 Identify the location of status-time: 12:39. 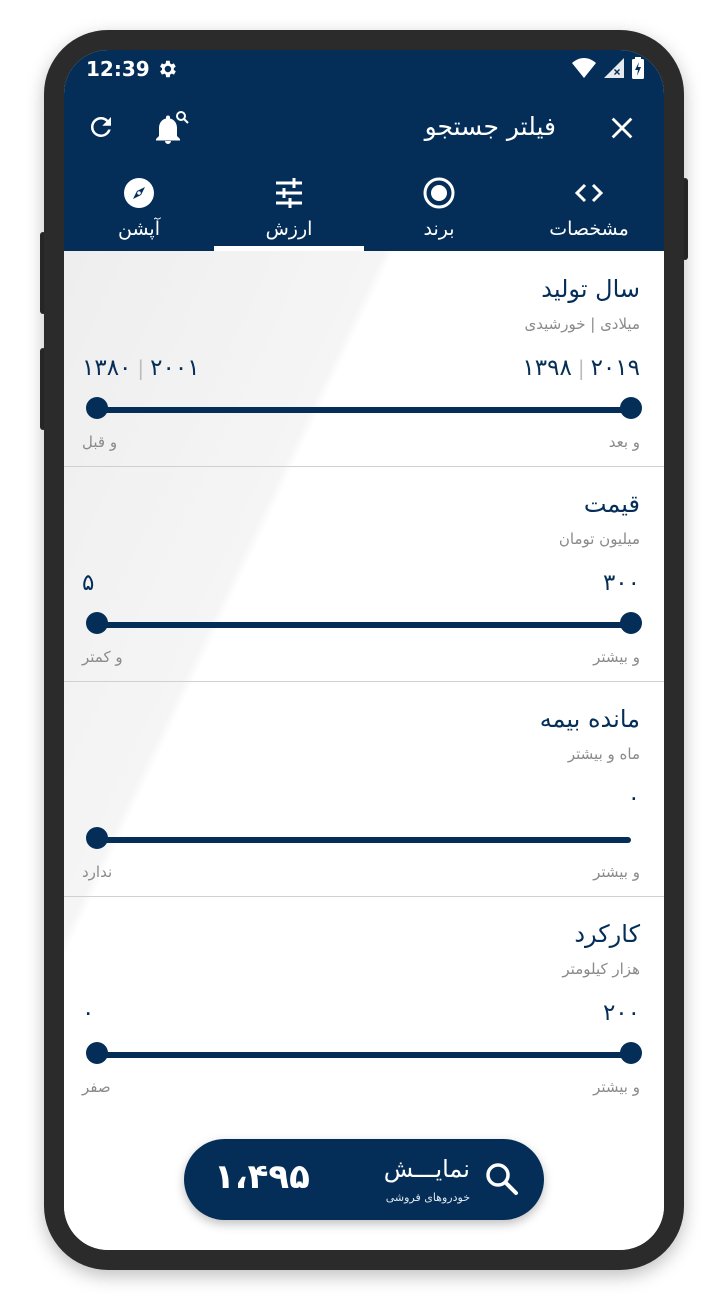
(118, 69).